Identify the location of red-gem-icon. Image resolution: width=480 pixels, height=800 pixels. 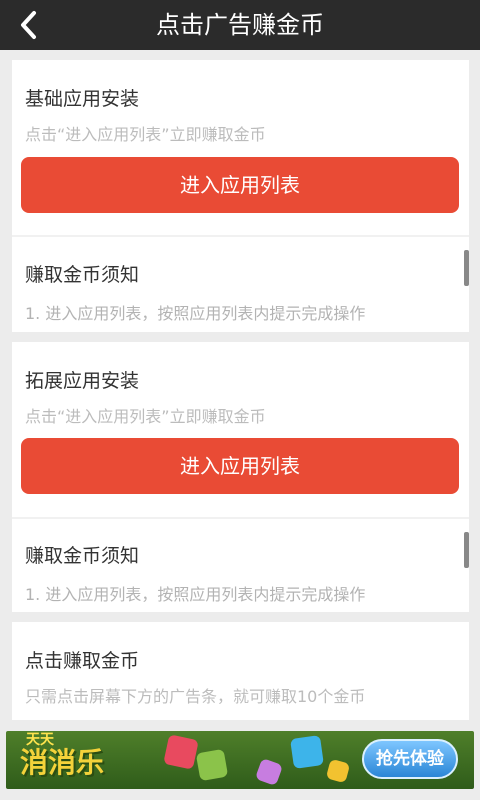
(181, 752).